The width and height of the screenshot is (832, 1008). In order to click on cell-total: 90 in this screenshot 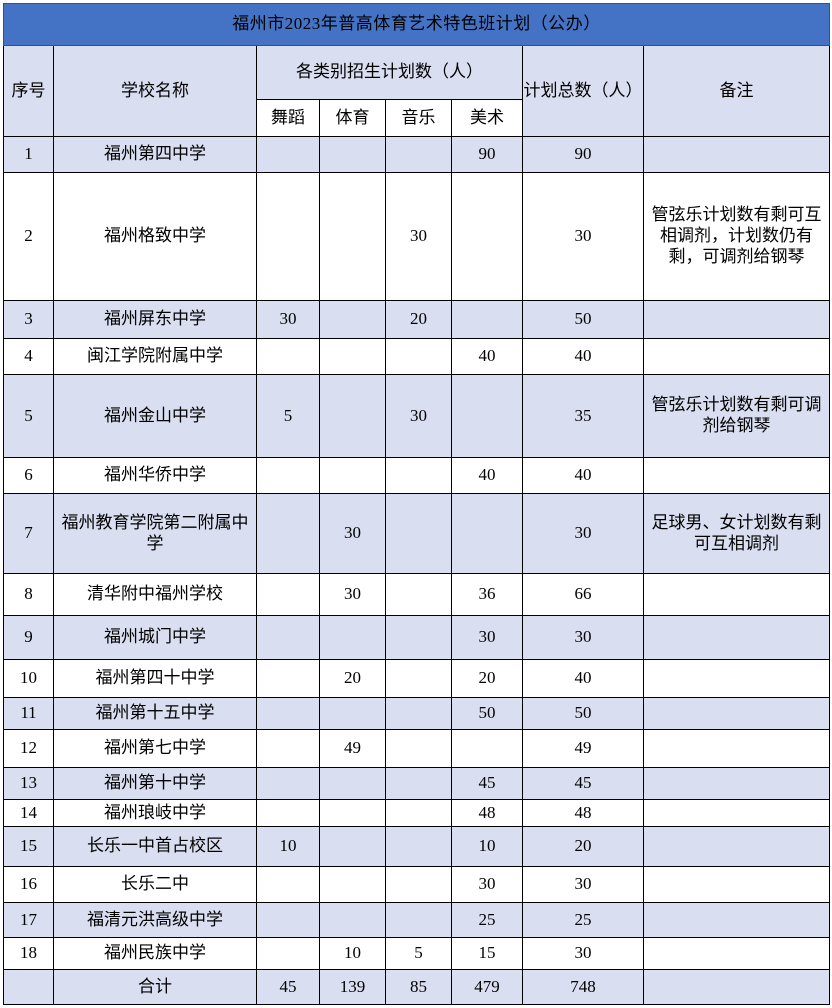, I will do `click(583, 154)`.